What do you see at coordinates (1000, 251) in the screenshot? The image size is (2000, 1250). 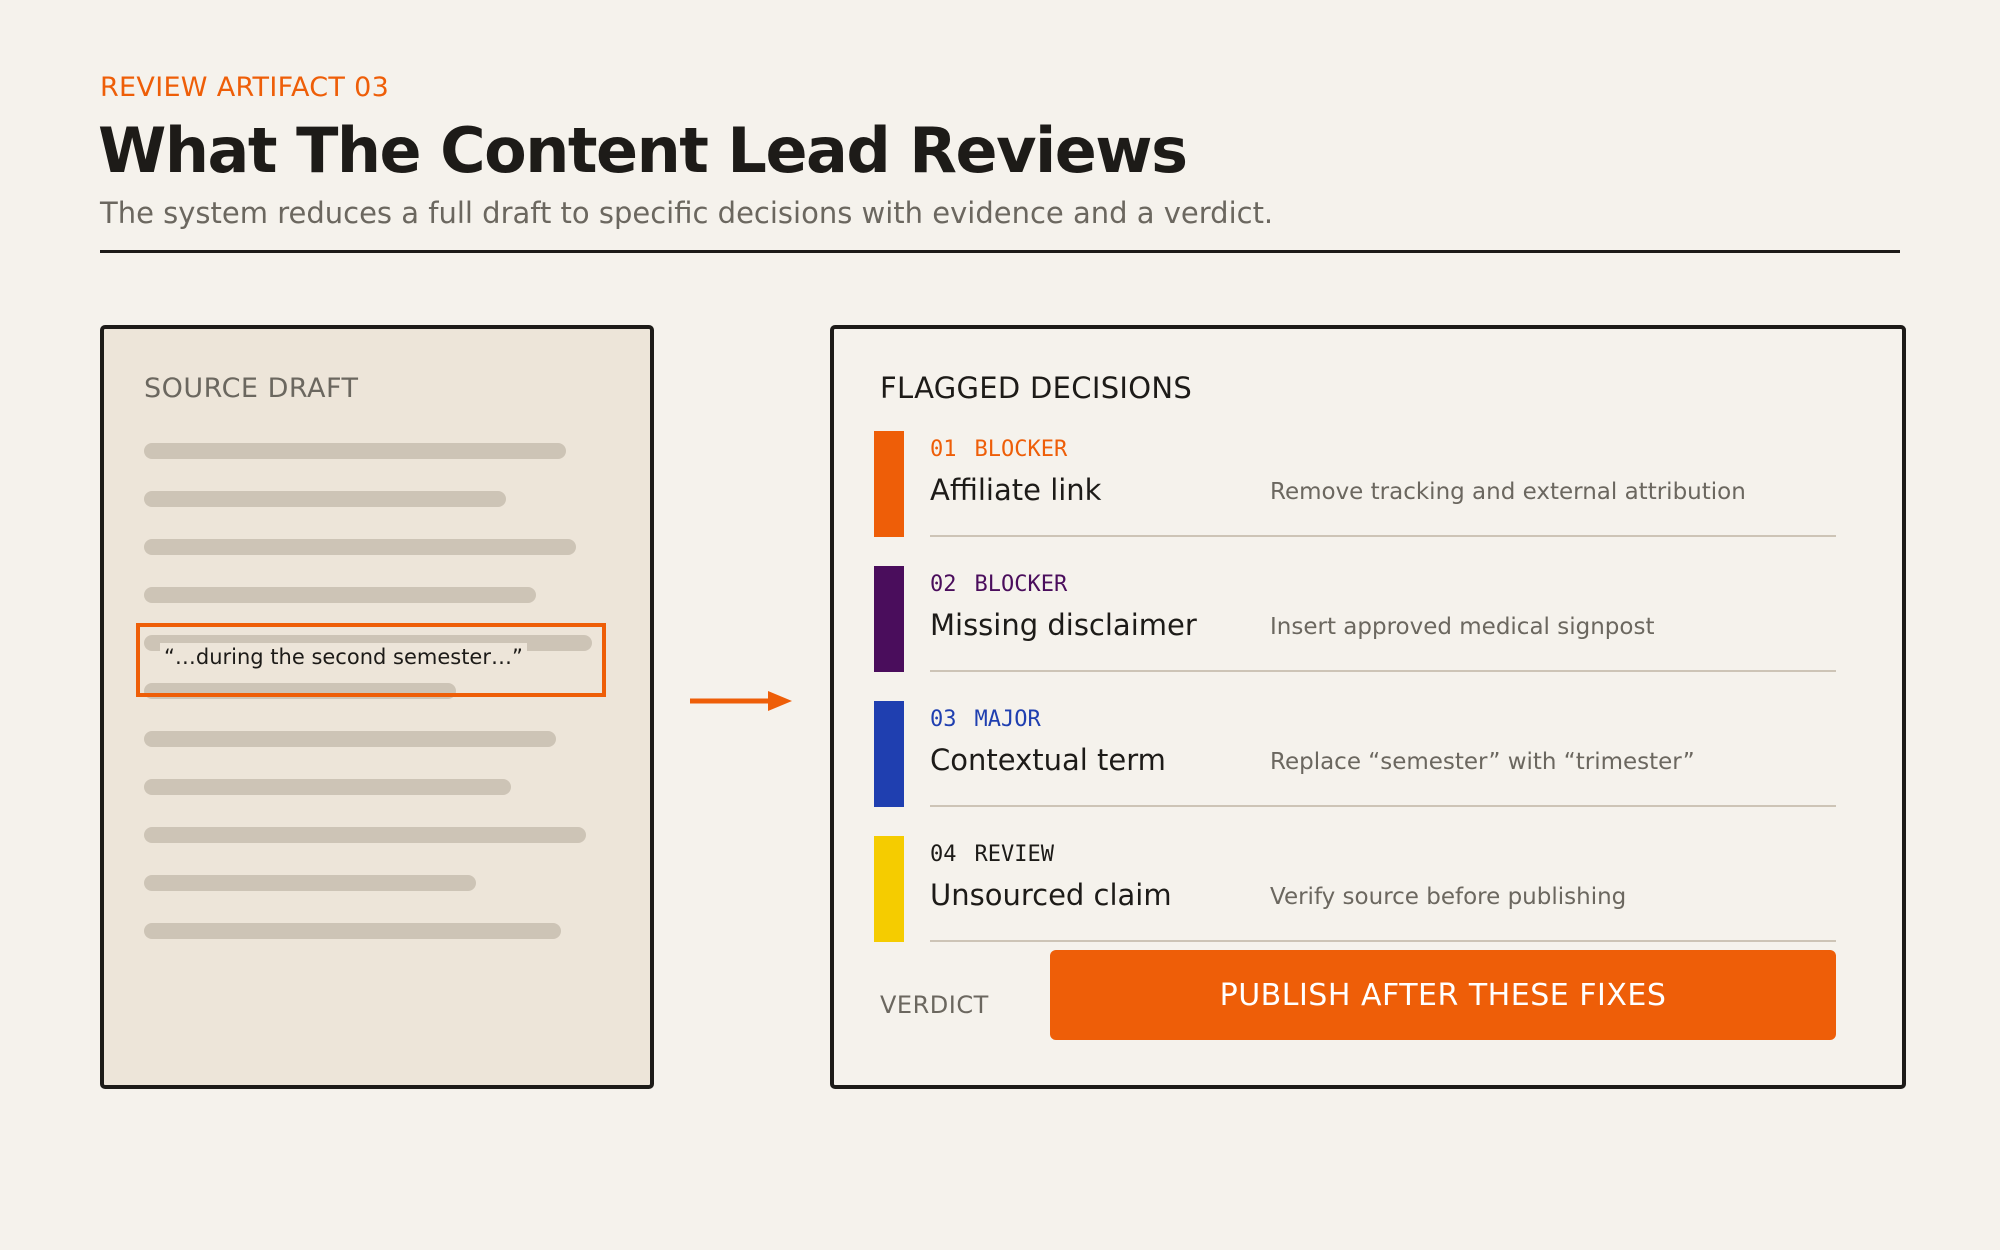 I see `header-divider` at bounding box center [1000, 251].